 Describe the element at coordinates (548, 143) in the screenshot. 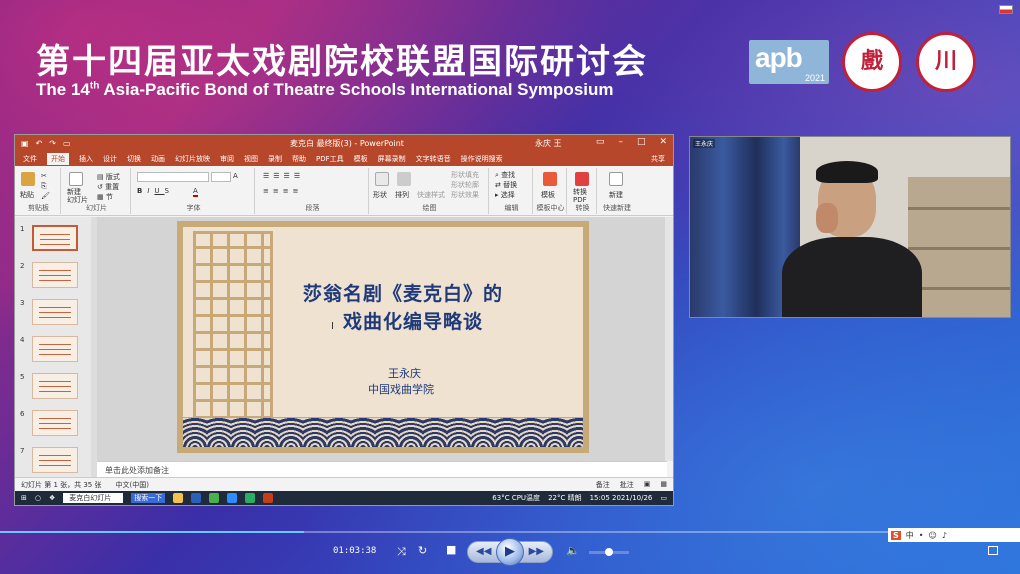

I see `ppt-user-name: 永庆 王` at that location.